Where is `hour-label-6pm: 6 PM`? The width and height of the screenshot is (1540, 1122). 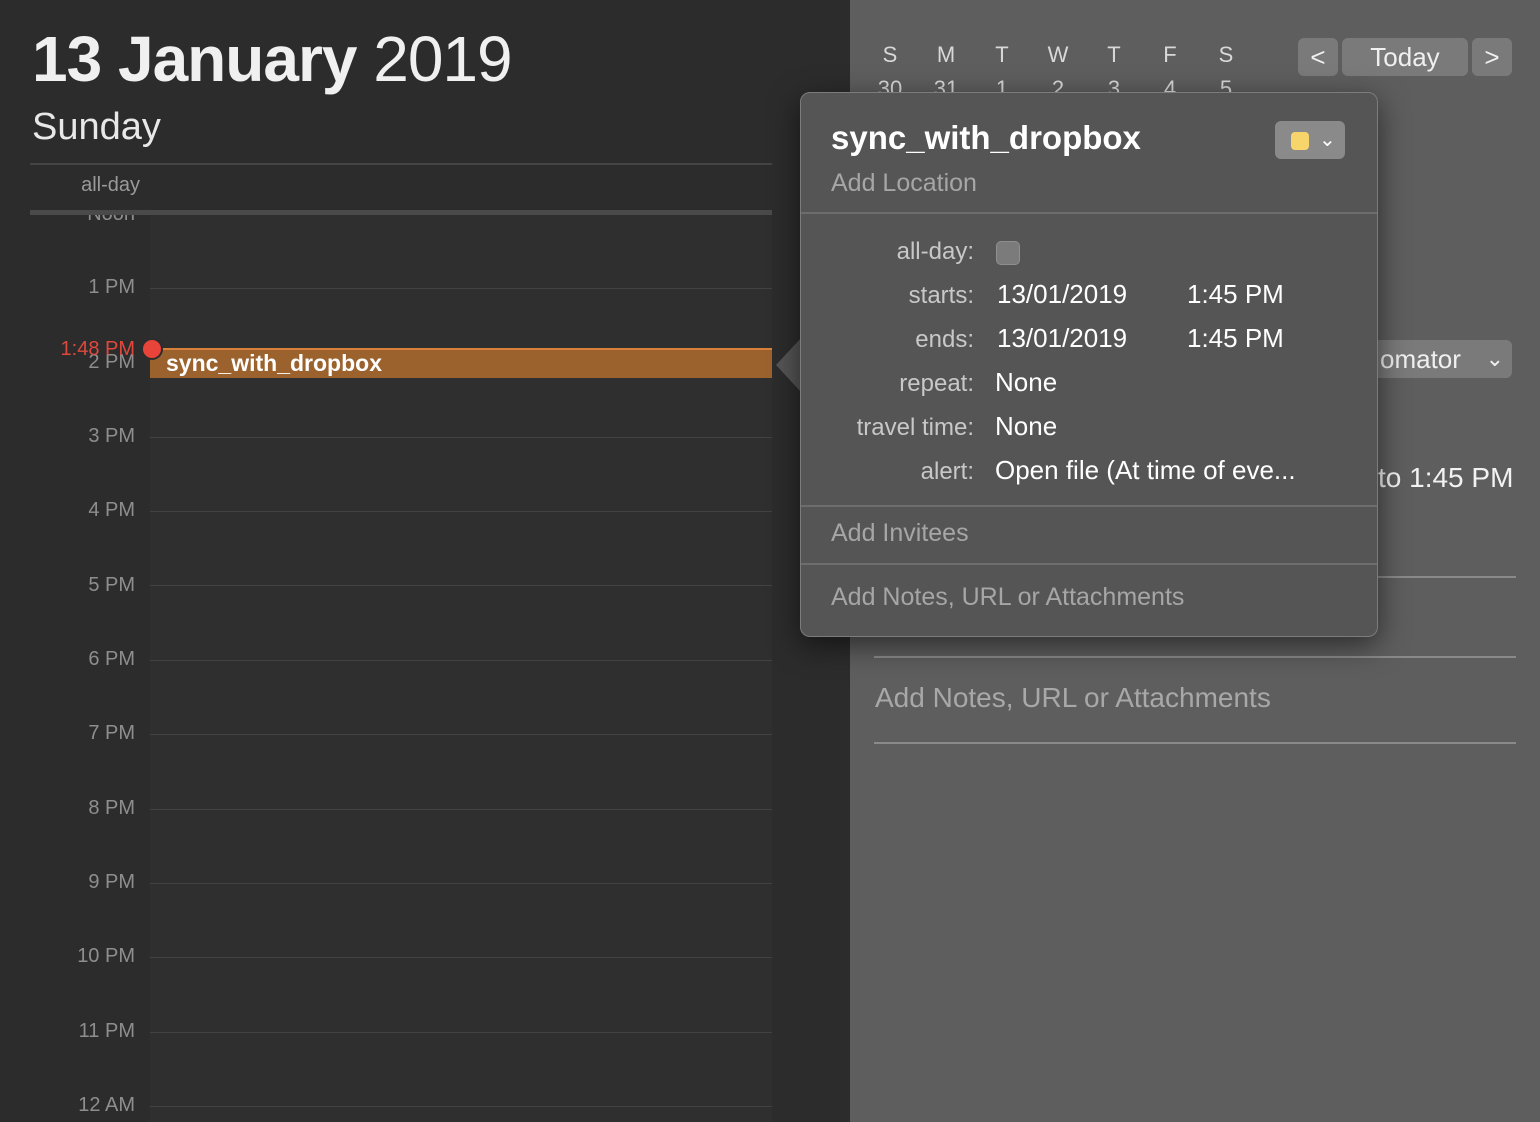
hour-label-6pm: 6 PM is located at coordinates (111, 659).